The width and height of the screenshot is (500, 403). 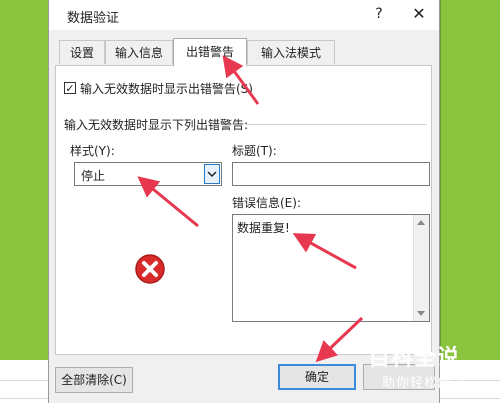 I want to click on close-button: ✕, so click(x=419, y=14).